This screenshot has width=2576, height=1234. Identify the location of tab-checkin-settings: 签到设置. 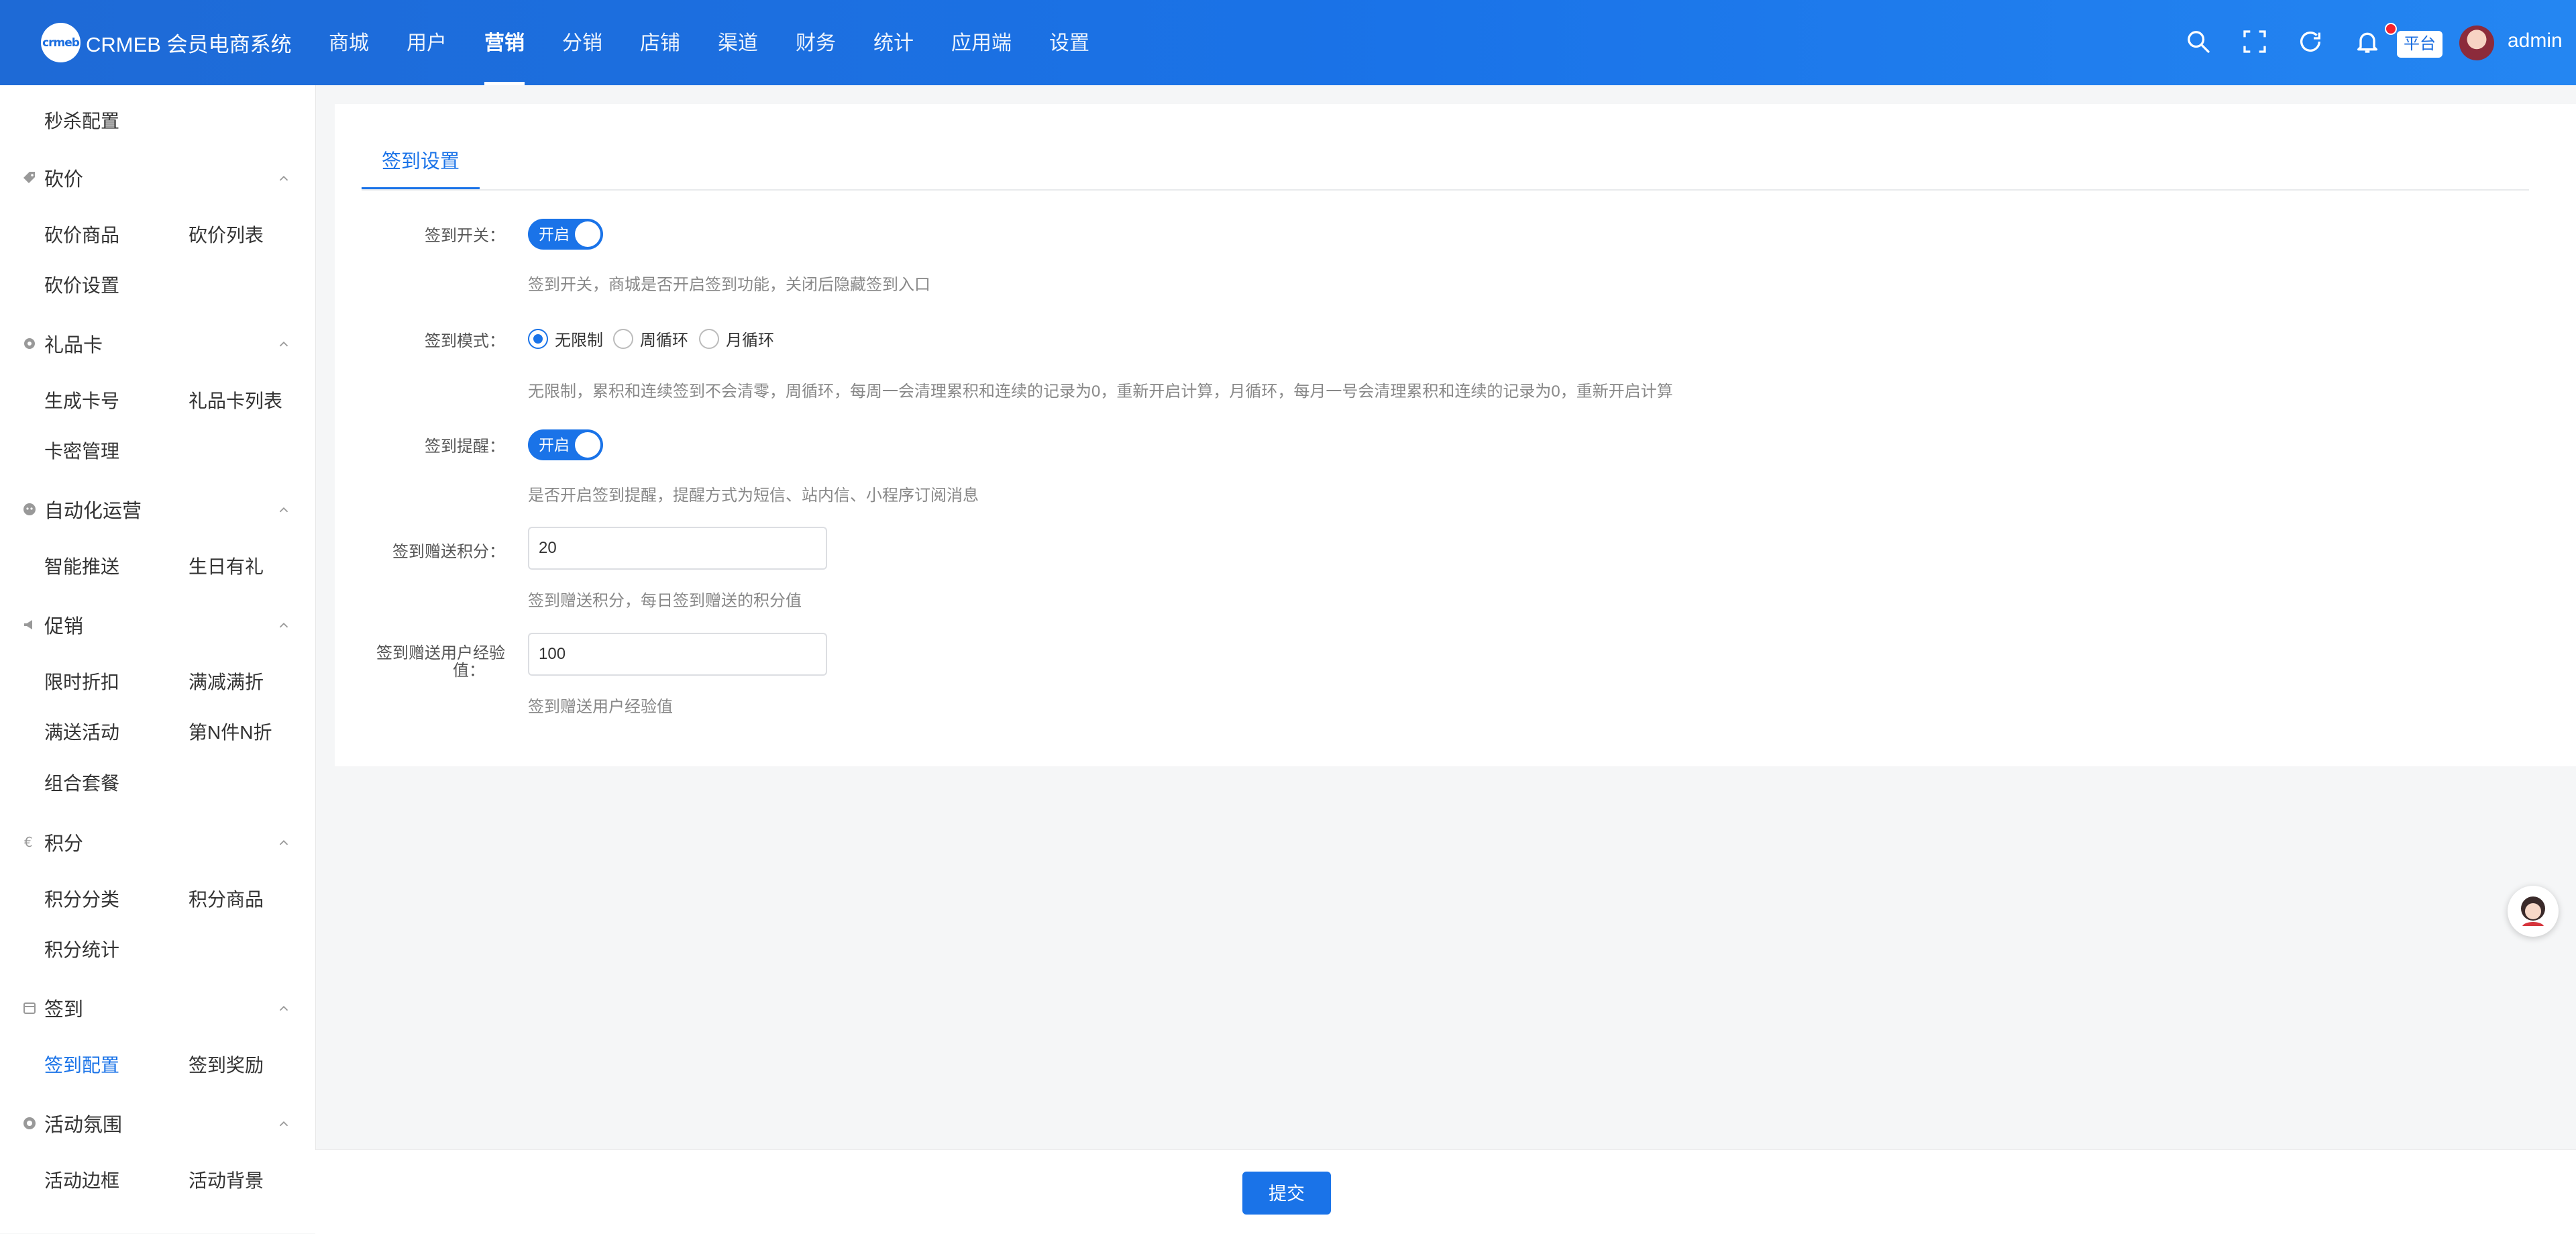
(421, 163).